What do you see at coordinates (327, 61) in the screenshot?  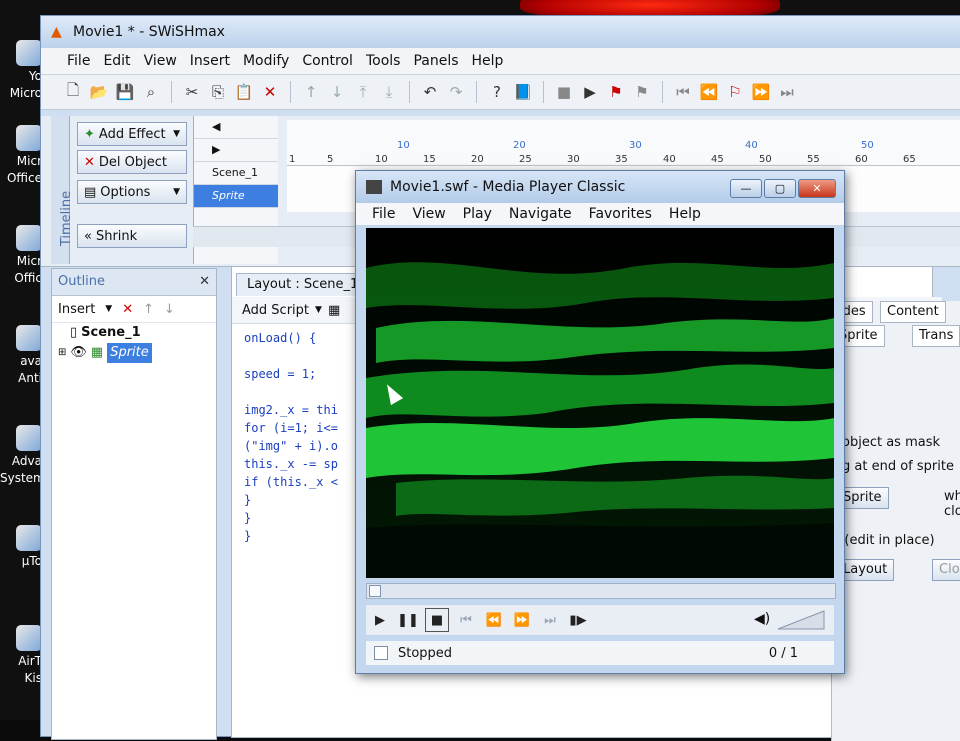 I see `menu-control: Control` at bounding box center [327, 61].